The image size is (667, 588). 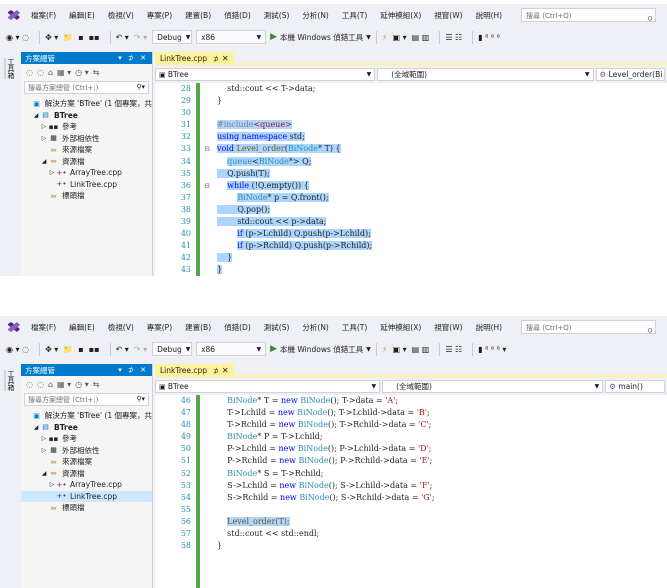 I want to click on solution-search-input: 搜尋方案總管 (Ctrl+;) ⚲▾, so click(x=86, y=87).